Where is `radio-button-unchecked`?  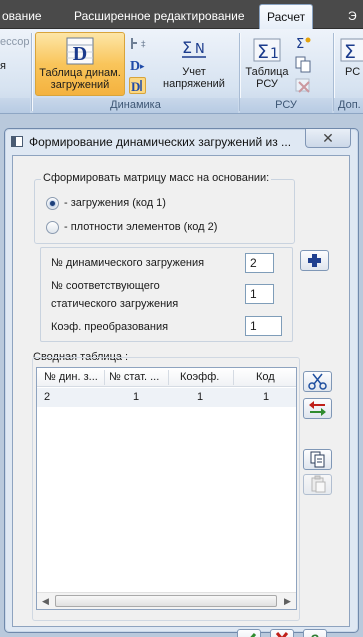
radio-button-unchecked is located at coordinates (52, 227).